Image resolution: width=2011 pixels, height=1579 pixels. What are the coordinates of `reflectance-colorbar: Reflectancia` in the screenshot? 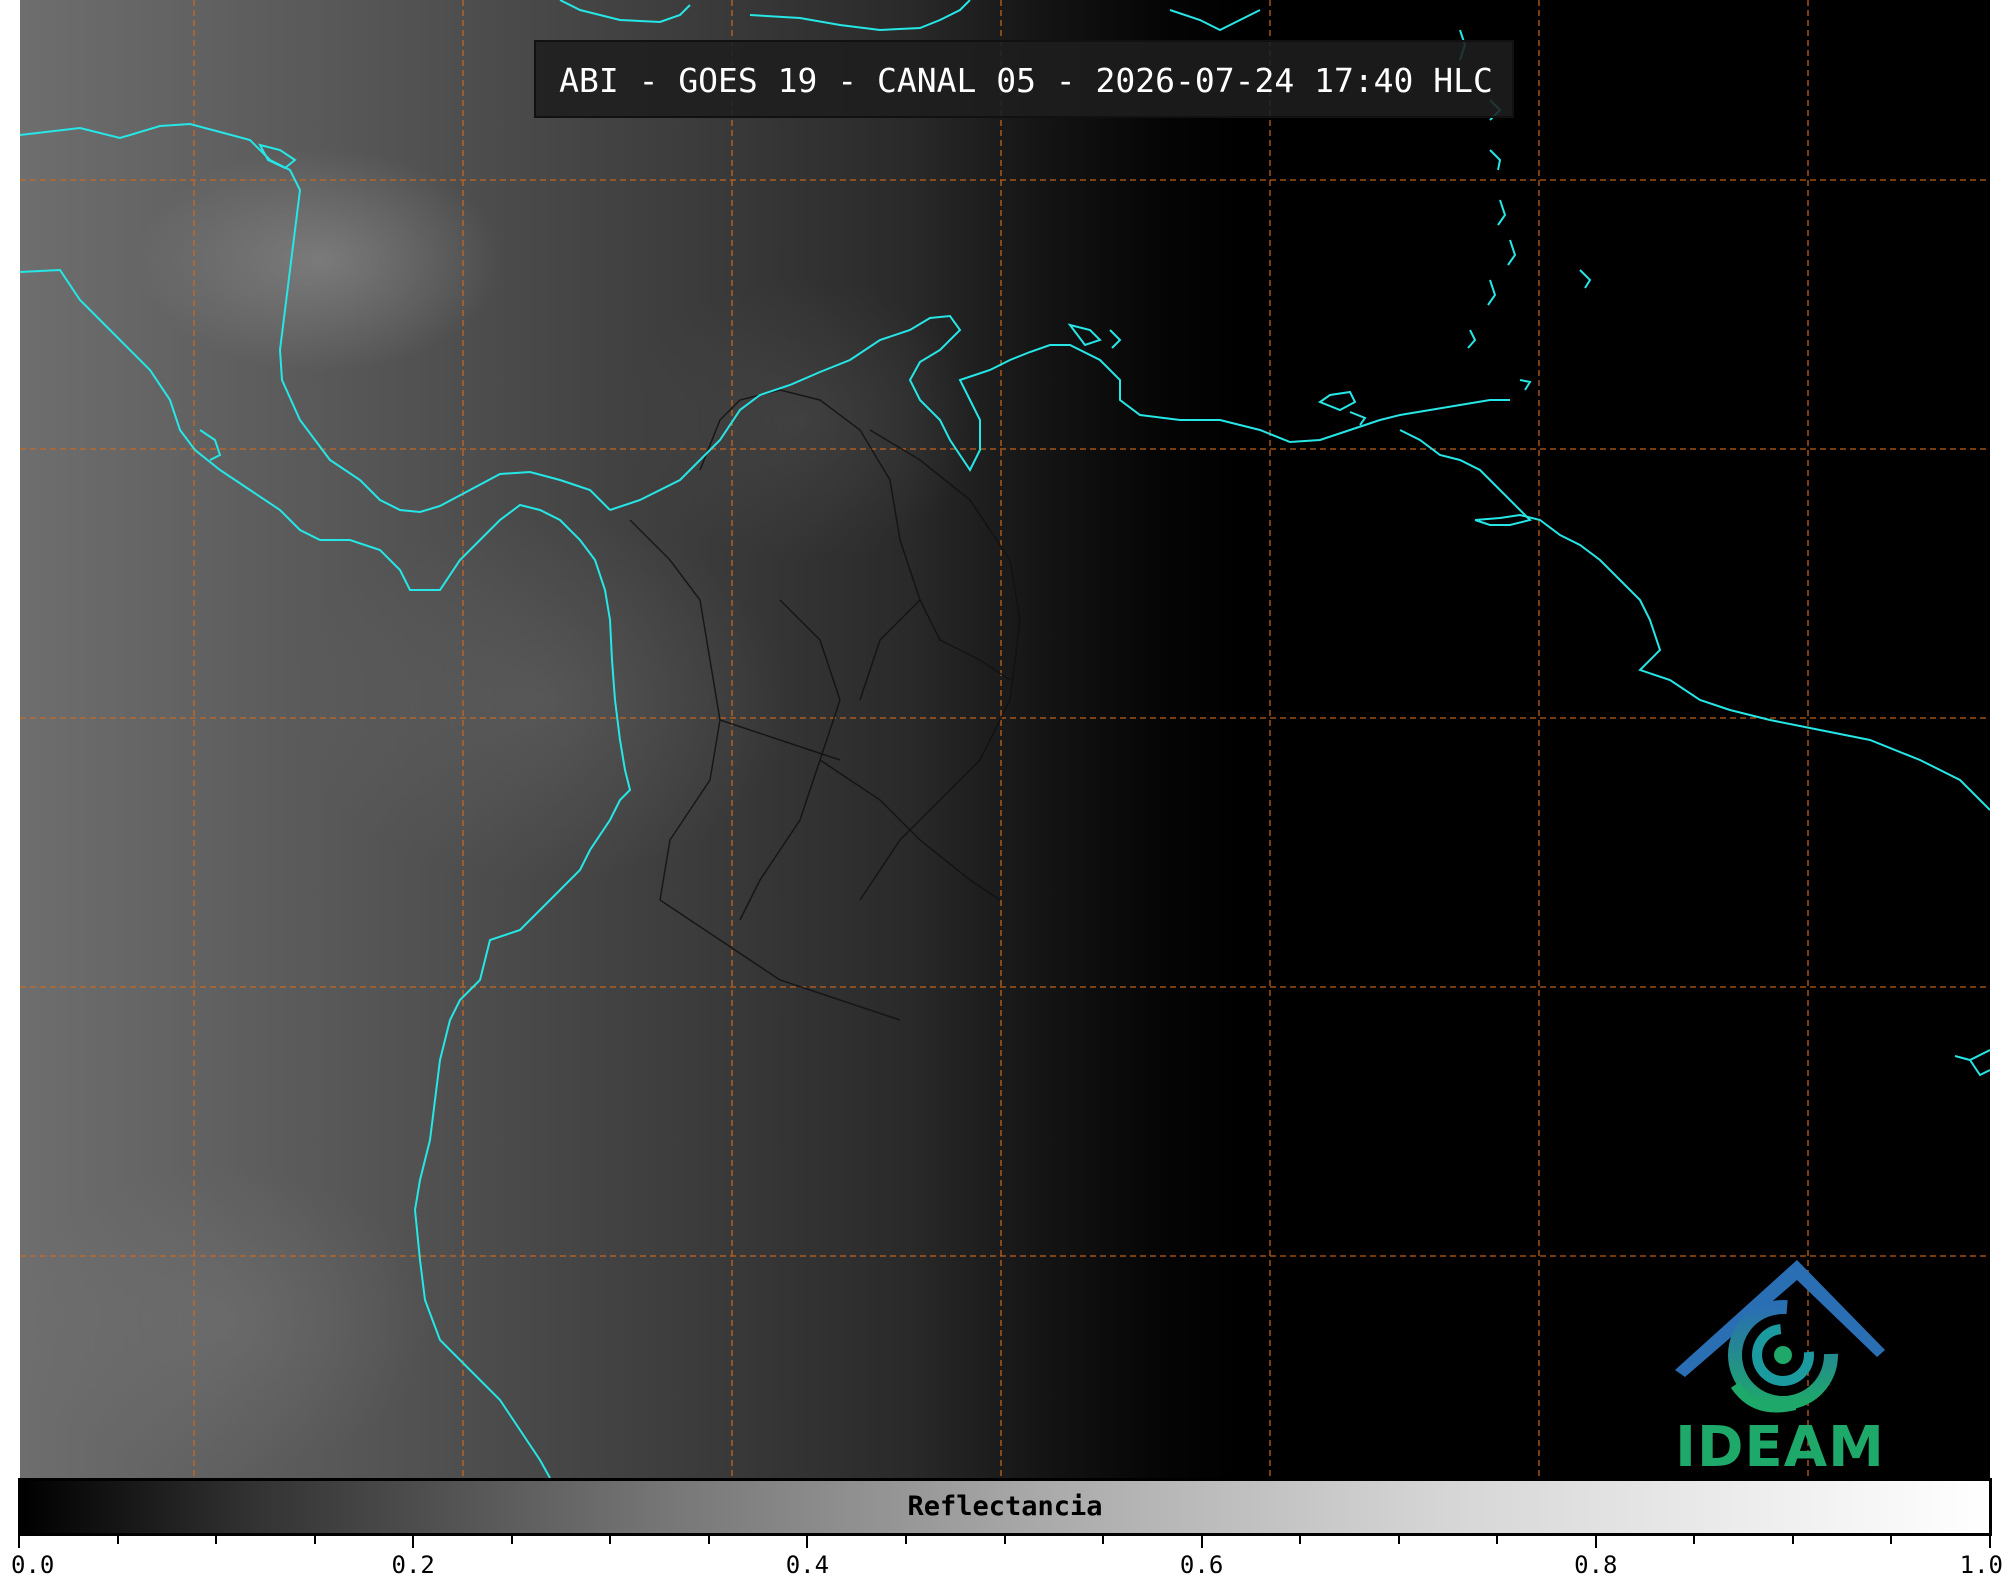 It's located at (1005, 1507).